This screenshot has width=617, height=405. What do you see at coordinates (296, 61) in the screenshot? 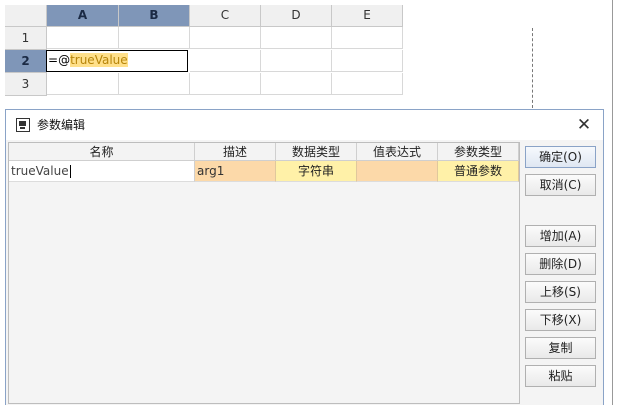
I see `cell-d2` at bounding box center [296, 61].